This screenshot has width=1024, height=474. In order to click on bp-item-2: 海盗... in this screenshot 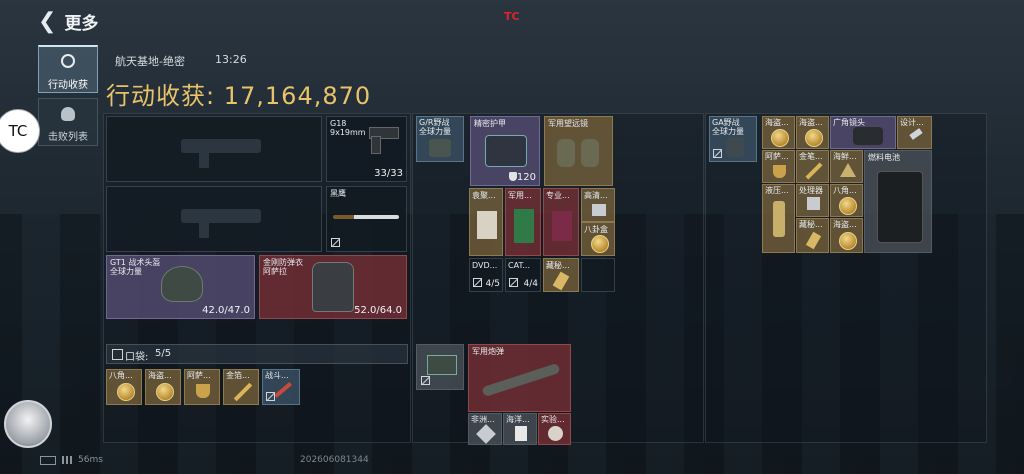, I will do `click(812, 132)`.